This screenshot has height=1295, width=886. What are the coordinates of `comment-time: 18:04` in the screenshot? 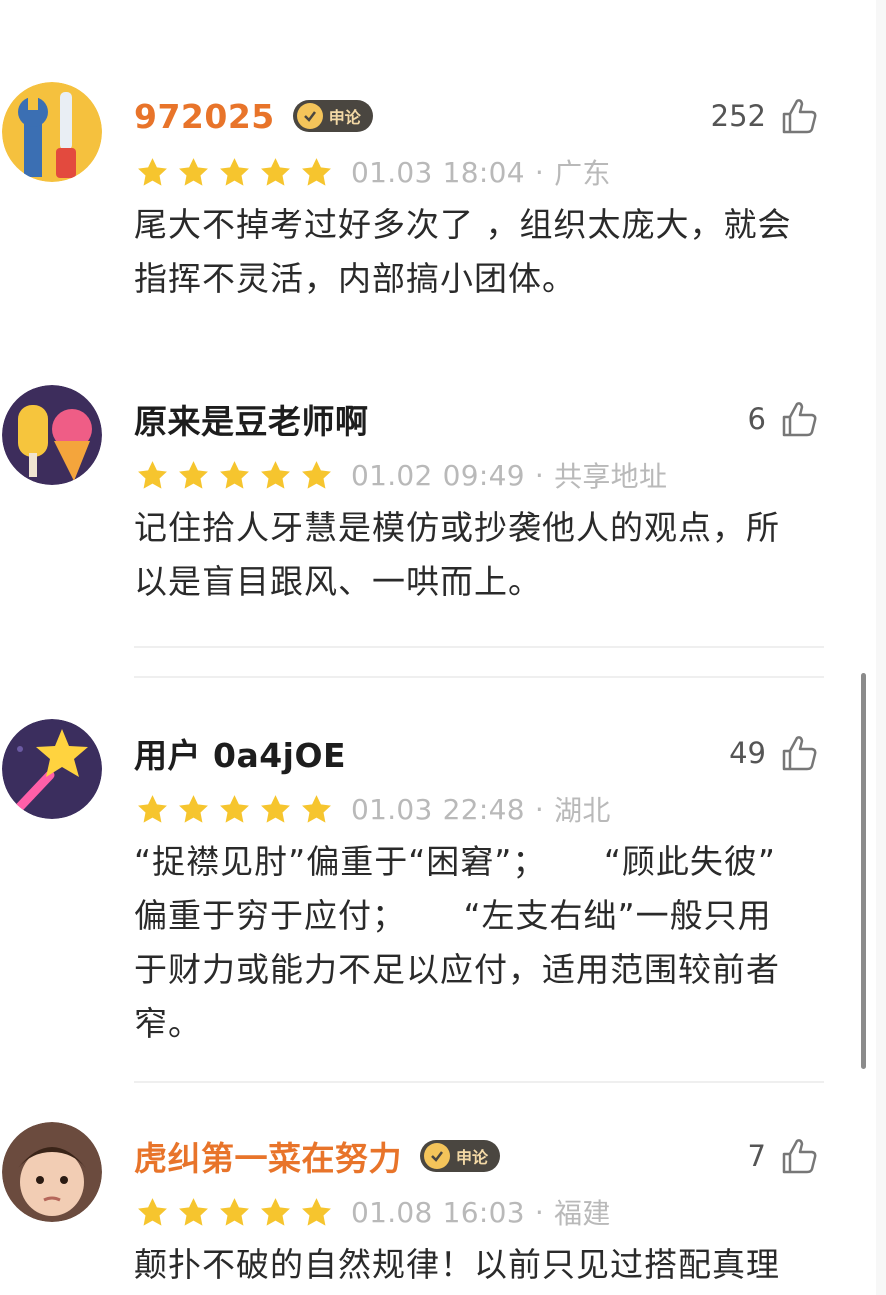 It's located at (483, 172).